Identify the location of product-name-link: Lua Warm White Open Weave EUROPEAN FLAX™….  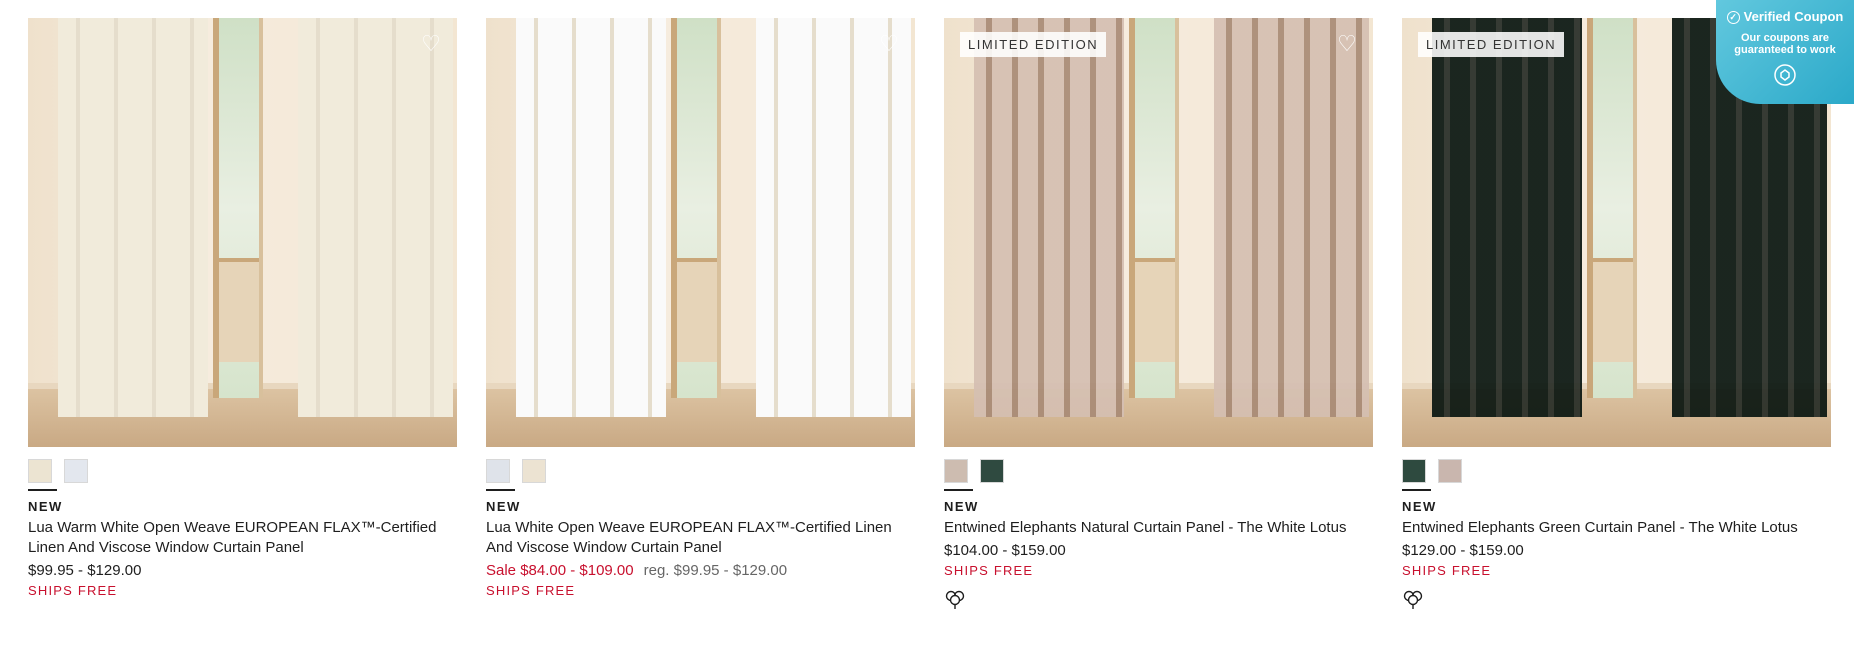
(242, 538).